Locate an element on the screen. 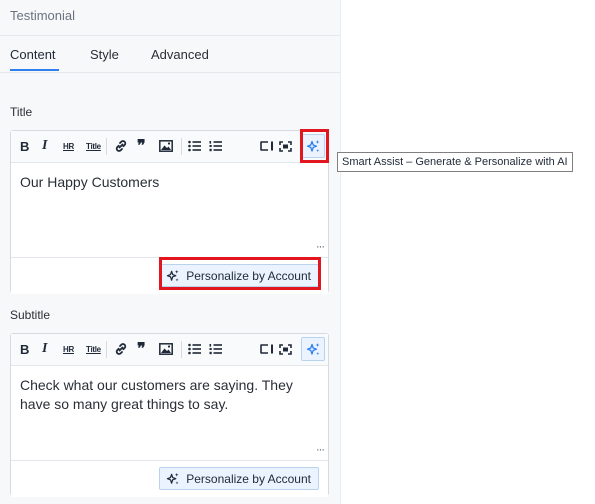 The image size is (595, 504). tab-bar: Content Style Advanced is located at coordinates (170, 54).